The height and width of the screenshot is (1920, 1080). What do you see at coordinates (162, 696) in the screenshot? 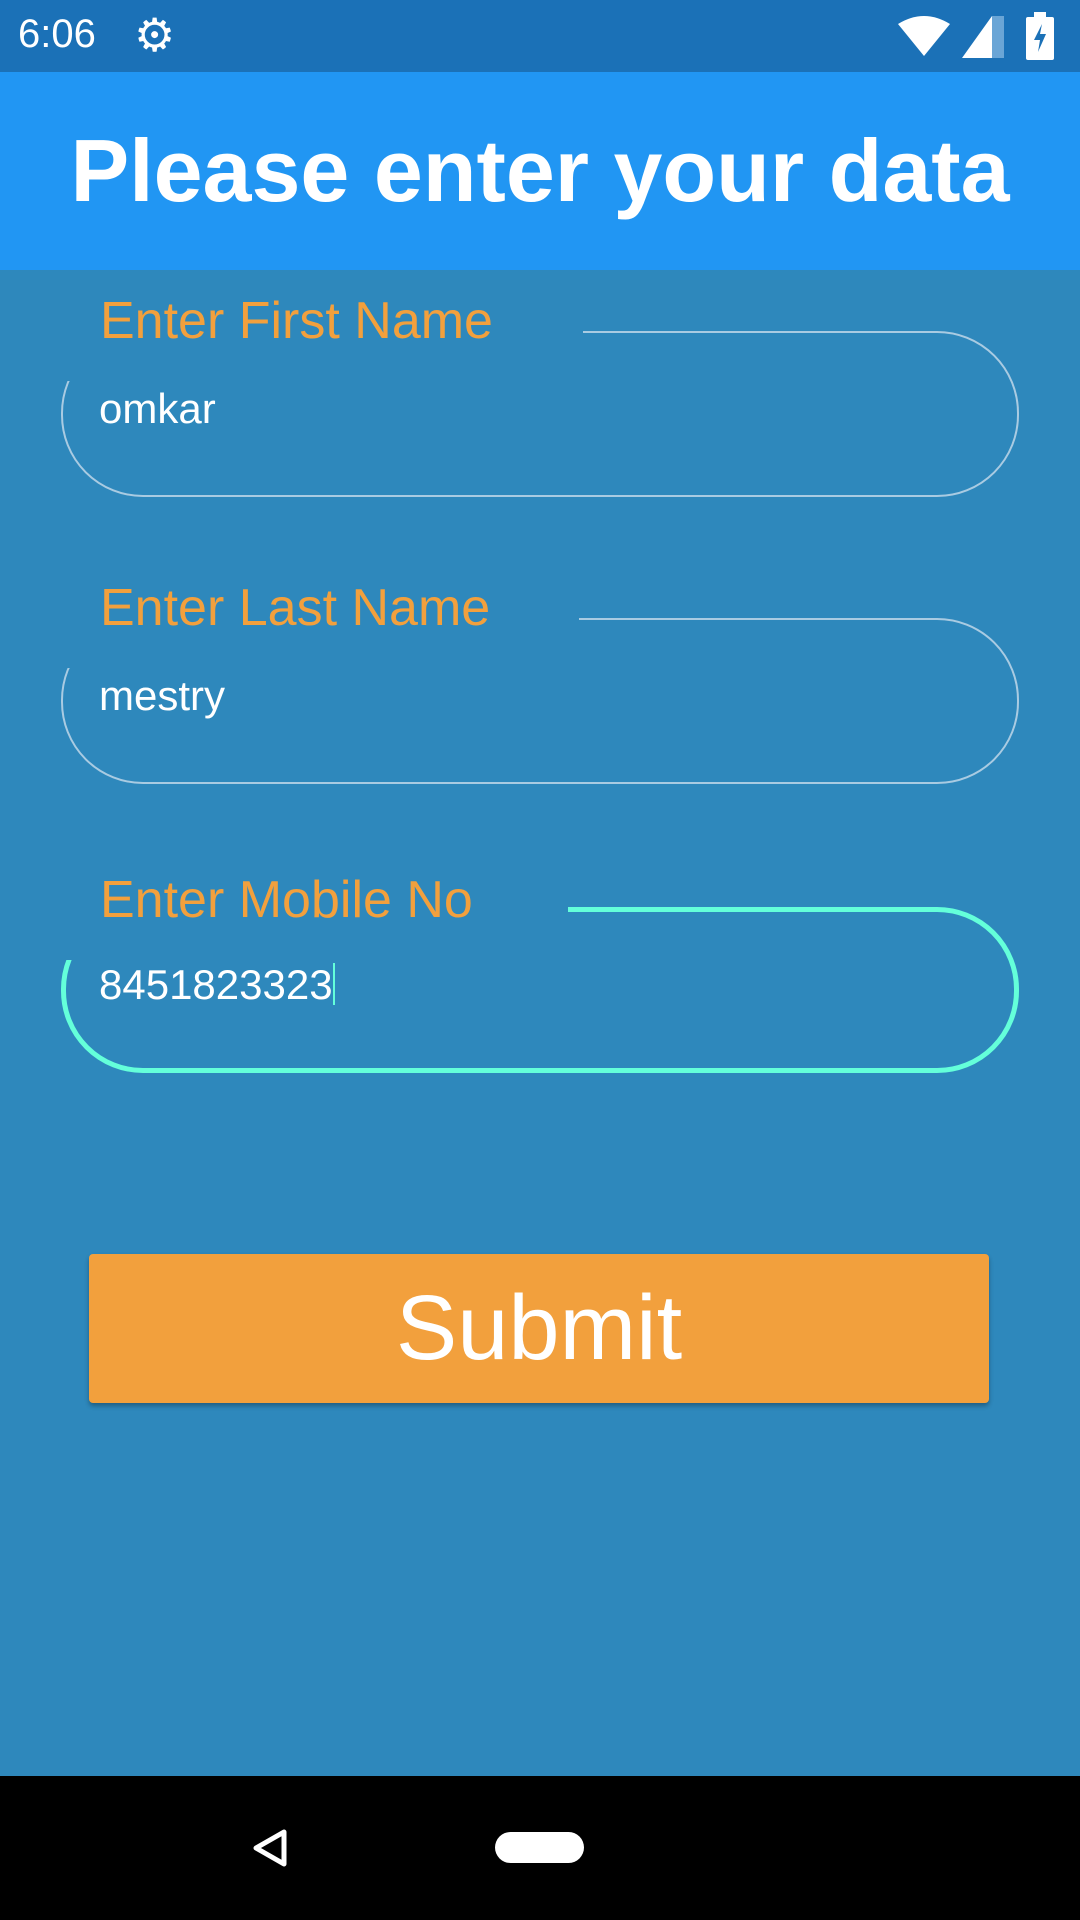
I see `last-name-value: mestry` at bounding box center [162, 696].